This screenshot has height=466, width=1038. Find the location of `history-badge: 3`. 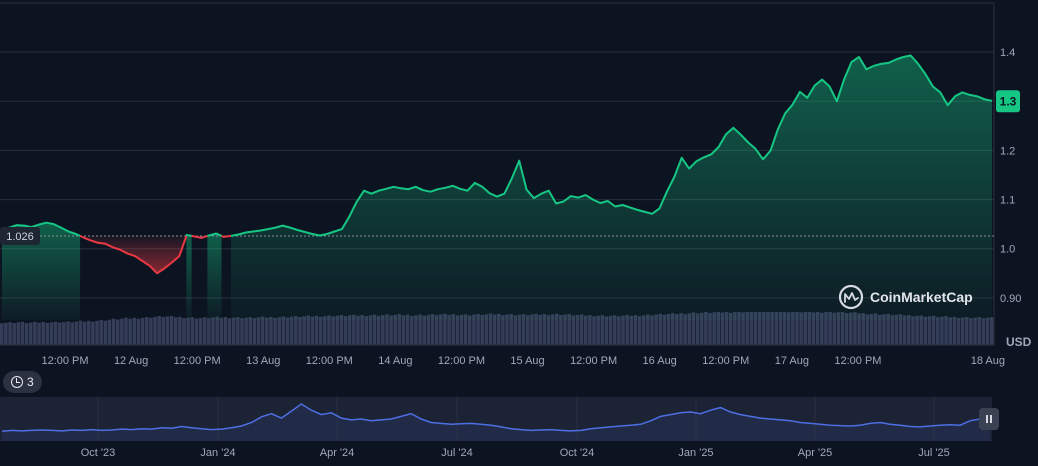

history-badge: 3 is located at coordinates (22, 382).